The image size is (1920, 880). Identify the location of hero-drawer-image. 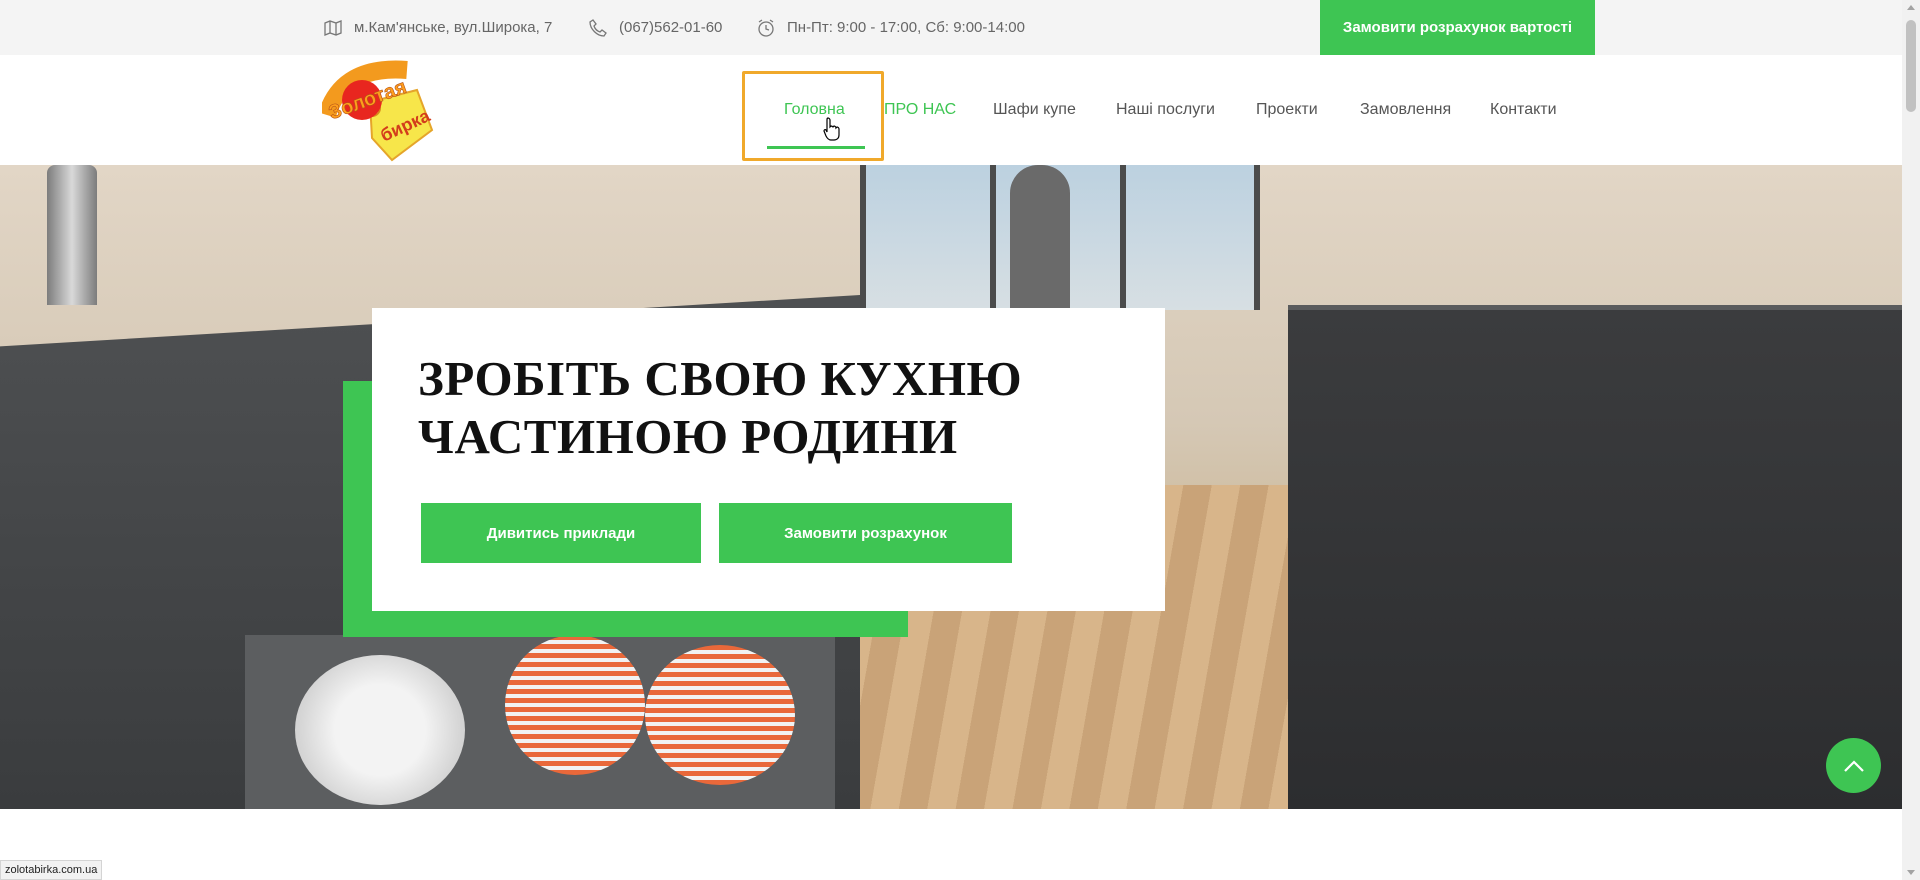
(540, 722).